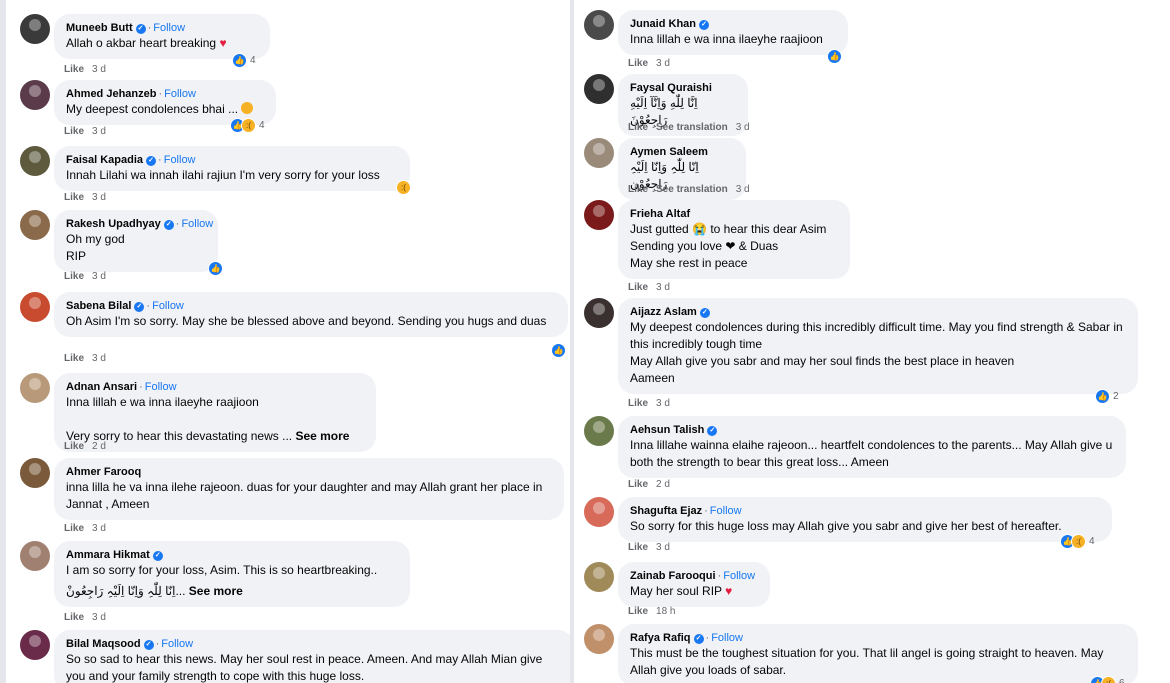 This screenshot has height=683, width=1170. What do you see at coordinates (403, 187) in the screenshot?
I see `reactions-summary: :(` at bounding box center [403, 187].